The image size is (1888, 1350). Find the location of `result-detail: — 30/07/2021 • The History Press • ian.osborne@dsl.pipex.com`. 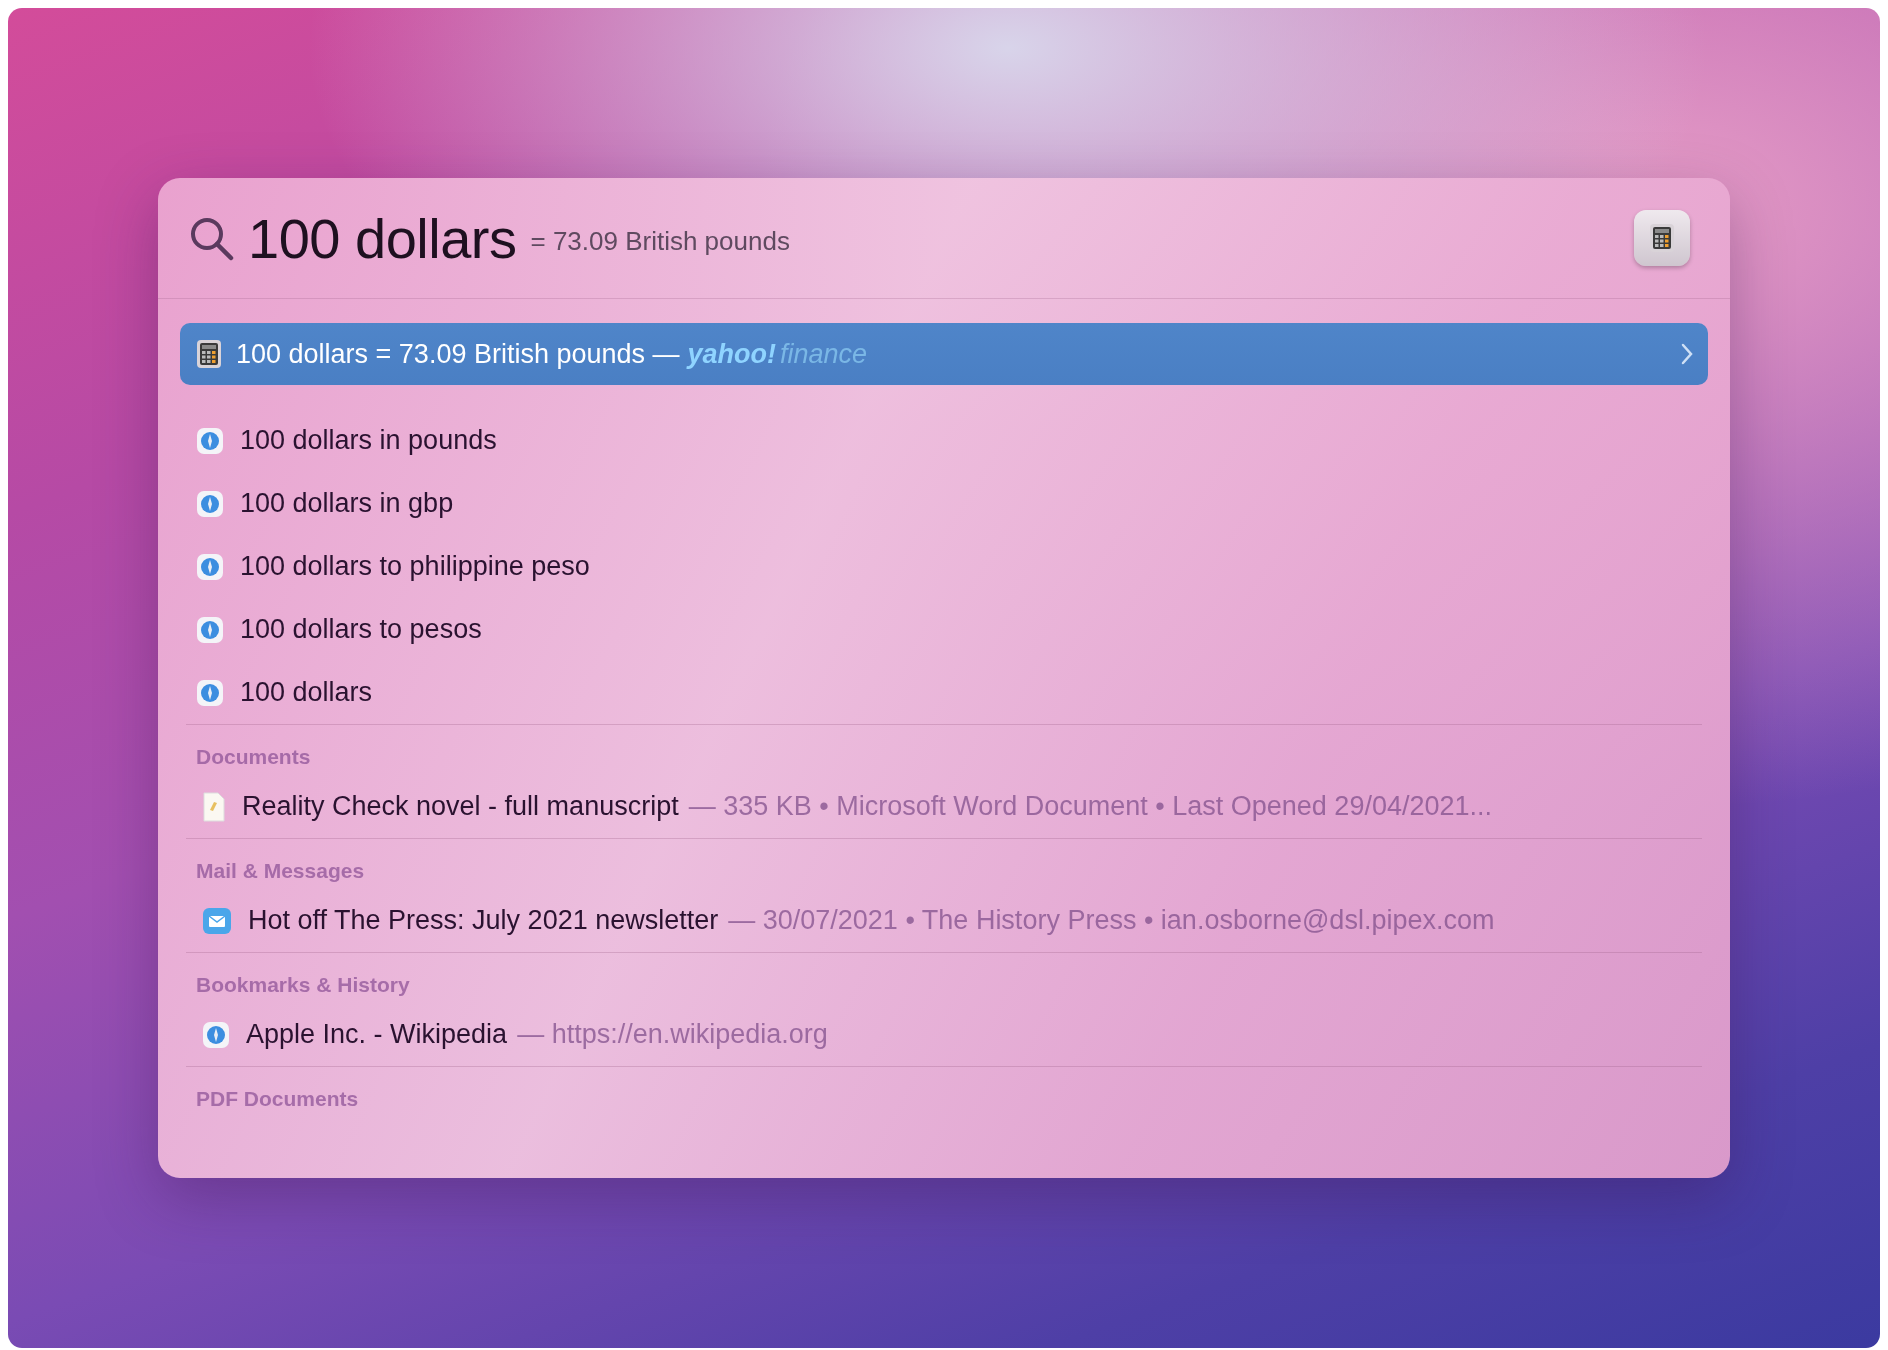

result-detail: — 30/07/2021 • The History Press • ian.osborne@dsl.pipex.com is located at coordinates (1111, 920).